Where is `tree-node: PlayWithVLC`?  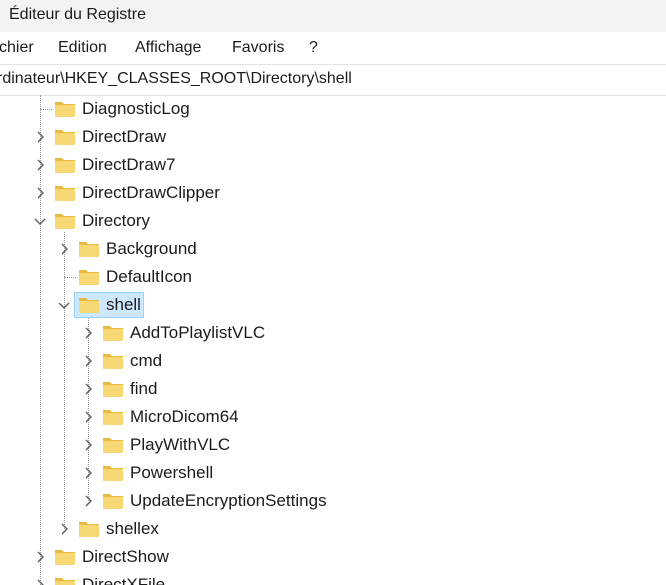
tree-node: PlayWithVLC is located at coordinates (333, 445).